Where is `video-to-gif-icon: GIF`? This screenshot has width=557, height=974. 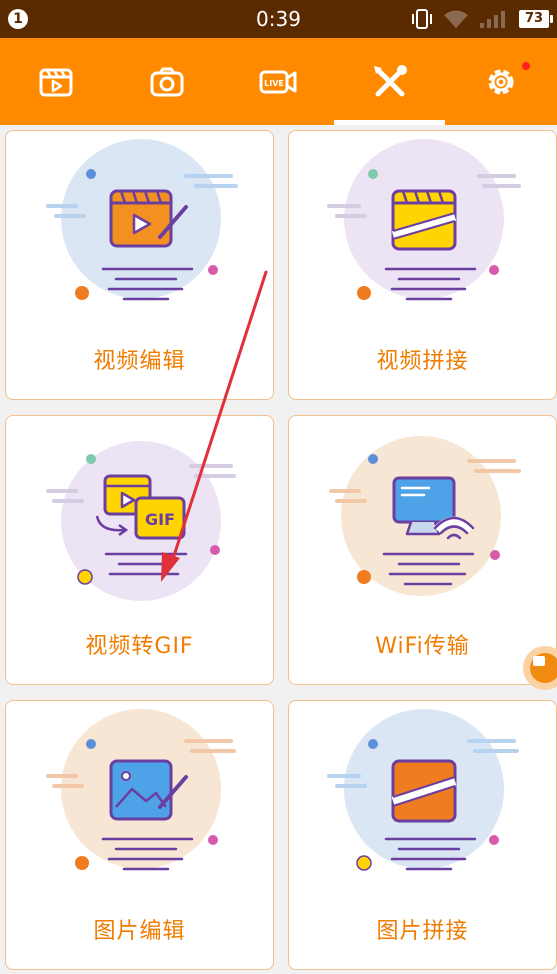 video-to-gif-icon: GIF is located at coordinates (141, 521).